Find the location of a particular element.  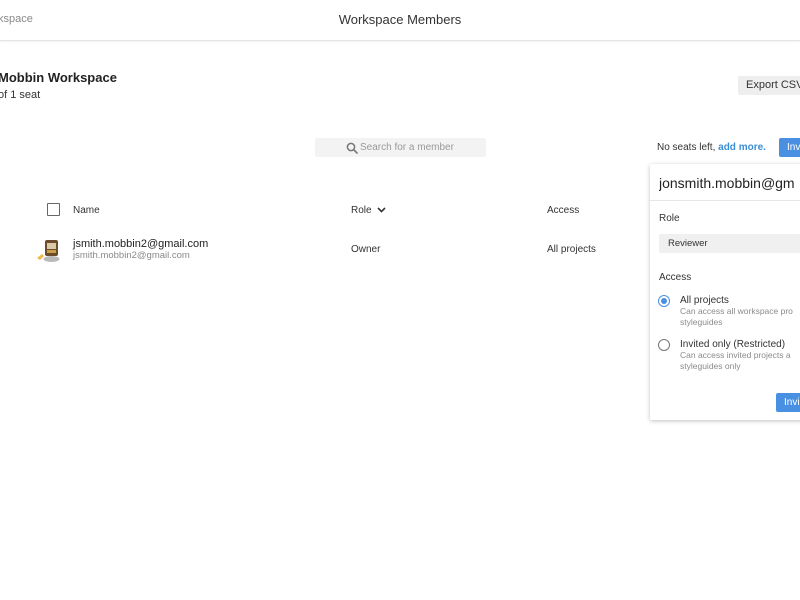

all-projects-label: All projects is located at coordinates (704, 300).